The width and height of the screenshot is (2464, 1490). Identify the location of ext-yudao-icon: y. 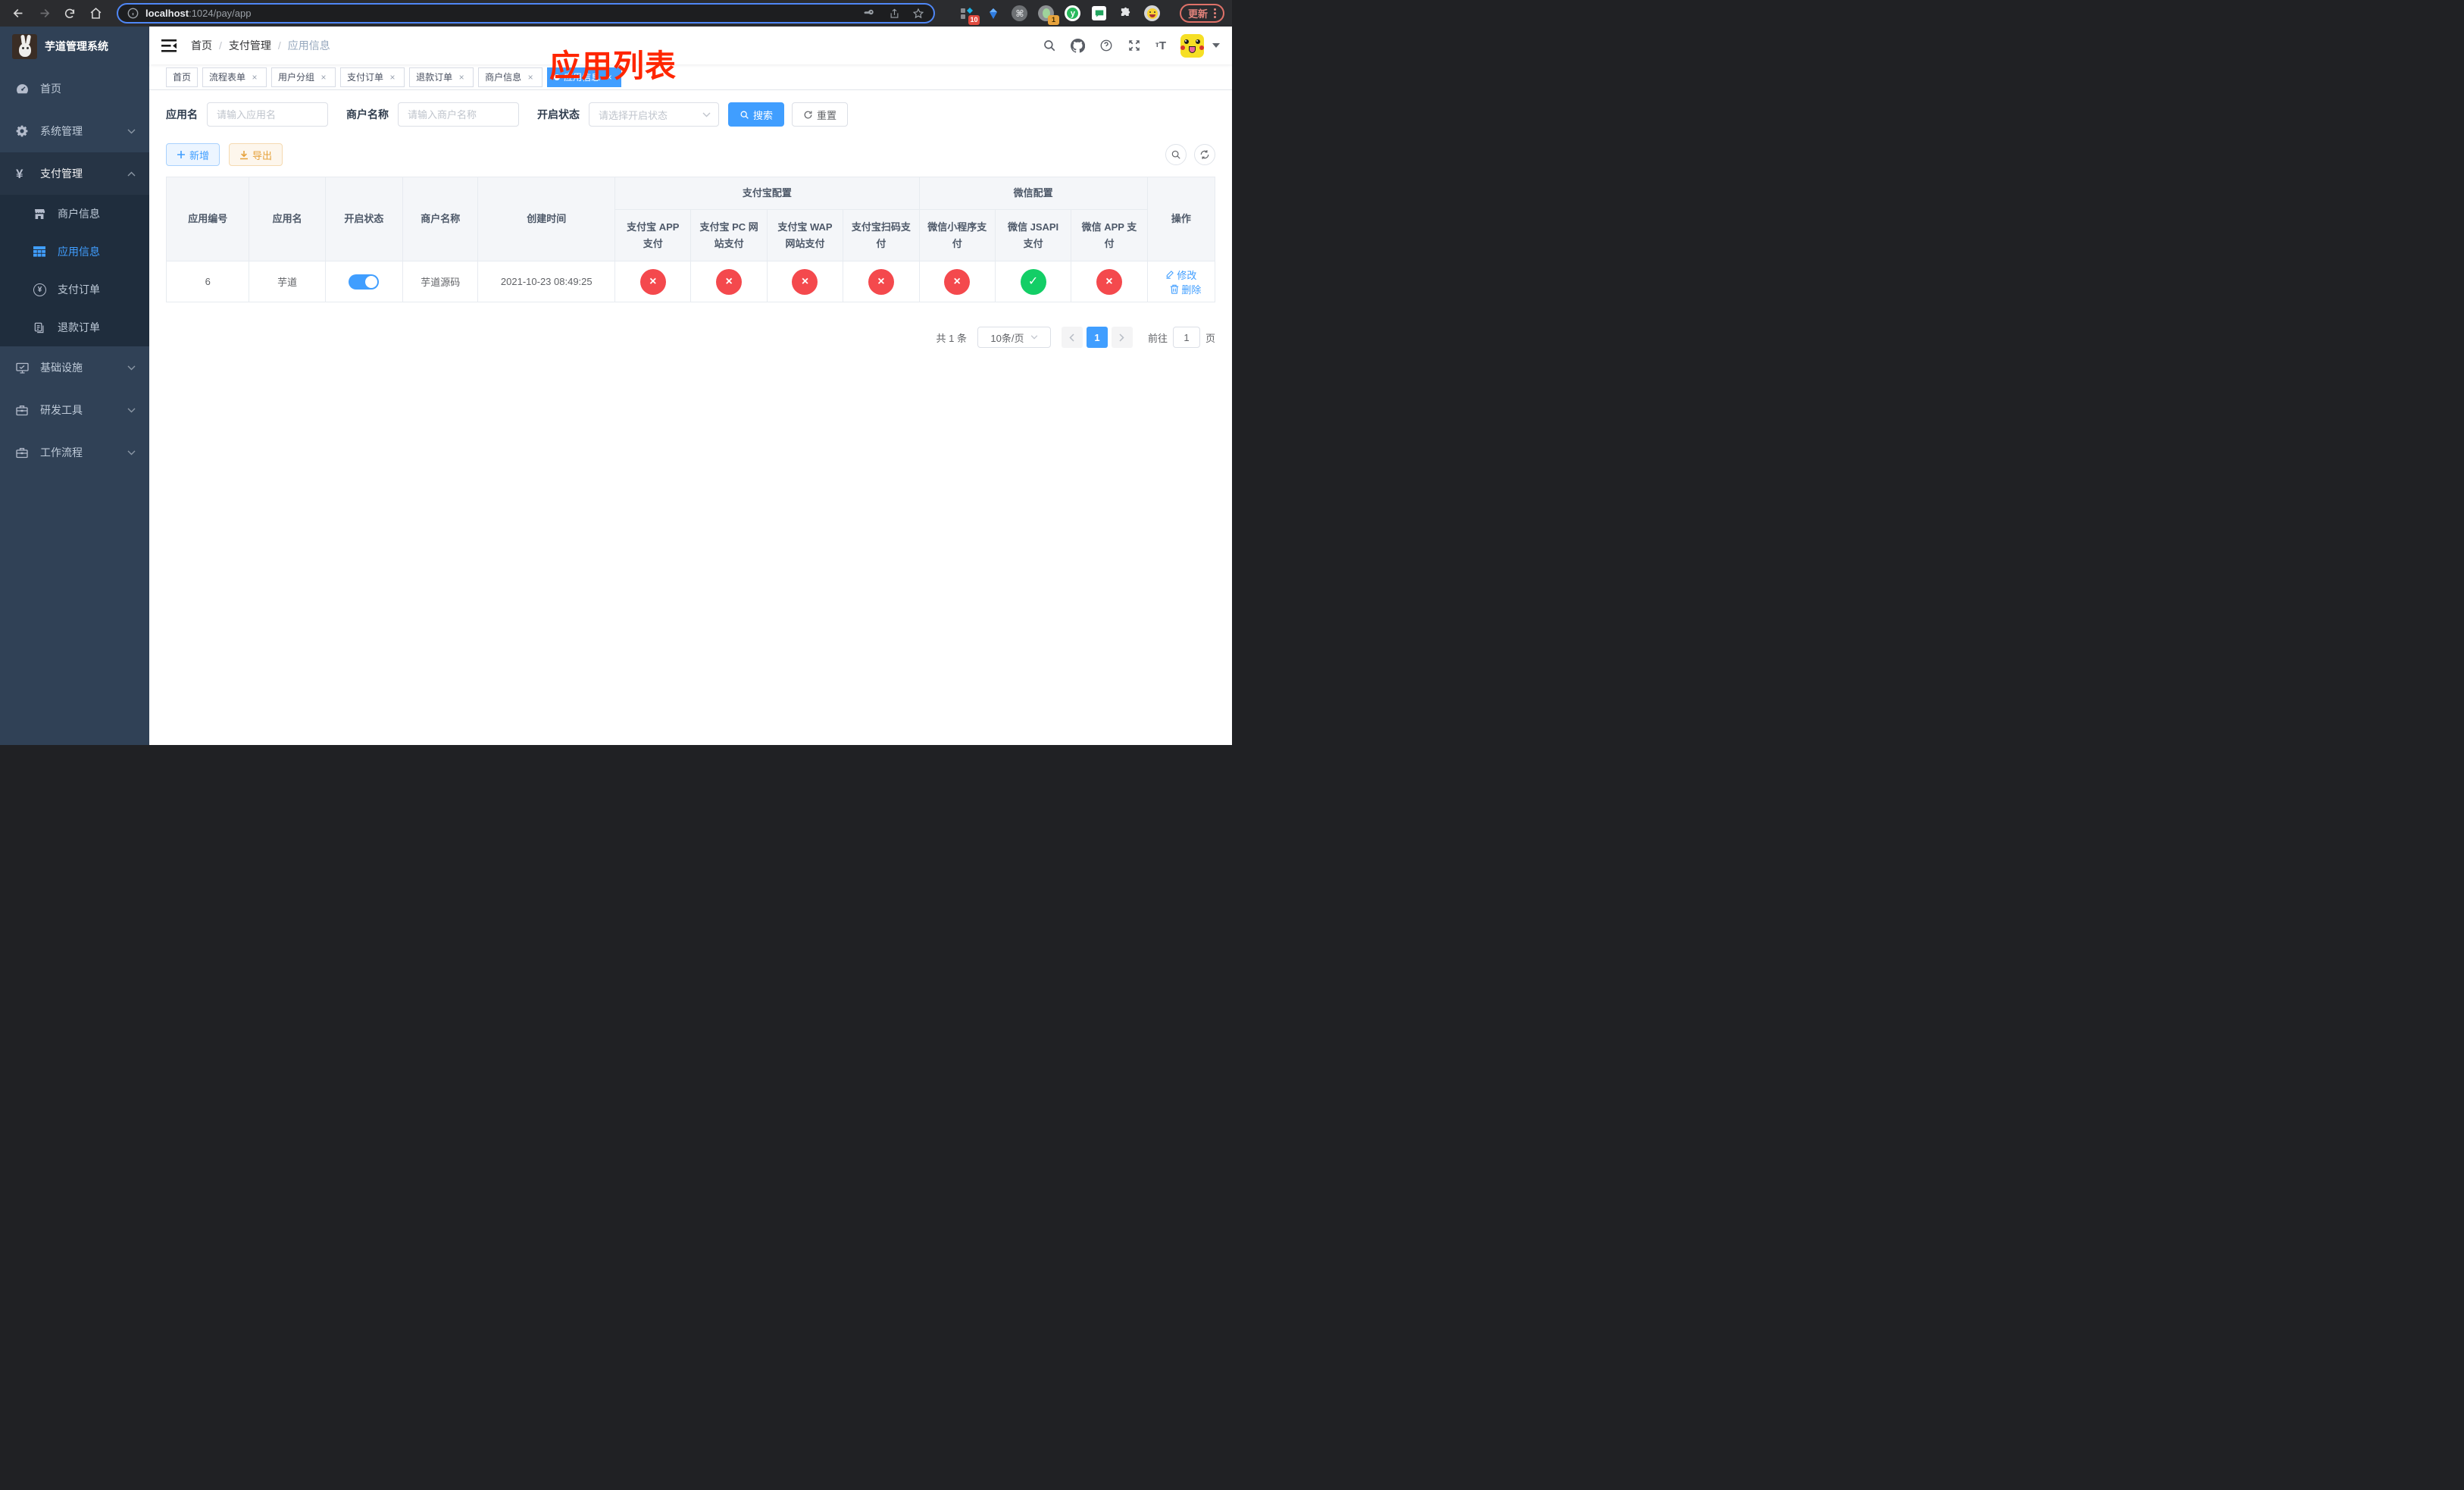
(1073, 14).